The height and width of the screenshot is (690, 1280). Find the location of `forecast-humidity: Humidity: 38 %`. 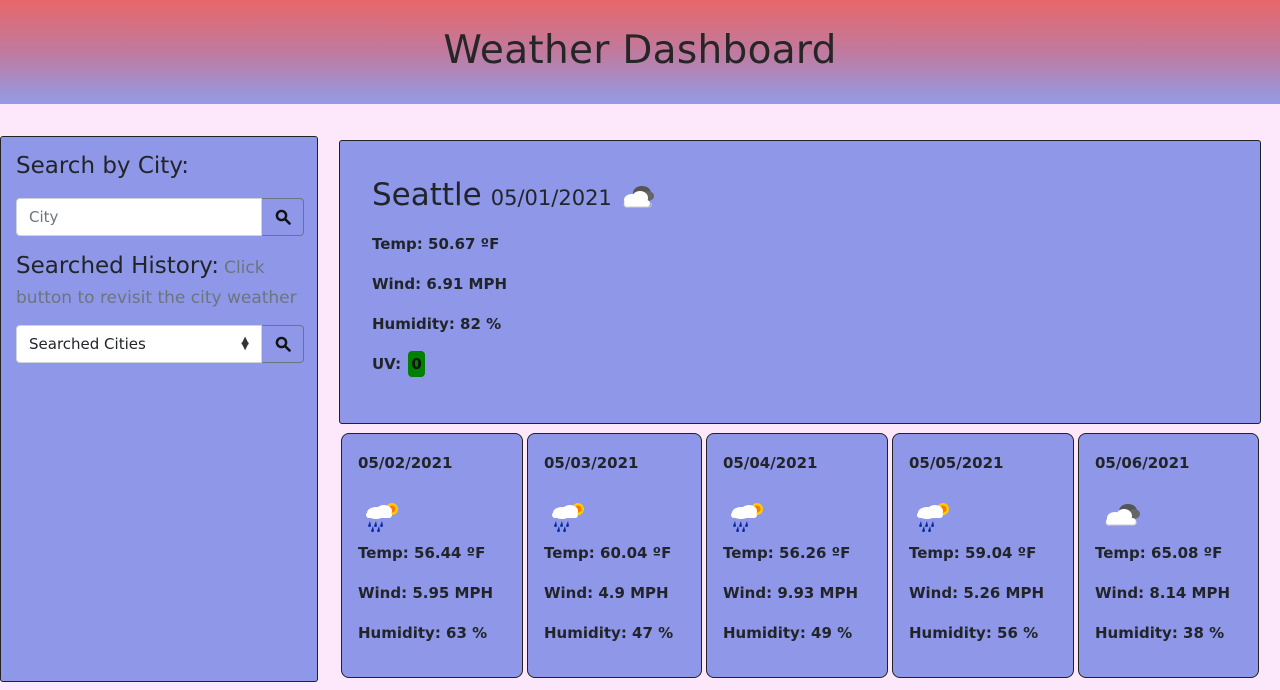

forecast-humidity: Humidity: 38 % is located at coordinates (1160, 633).